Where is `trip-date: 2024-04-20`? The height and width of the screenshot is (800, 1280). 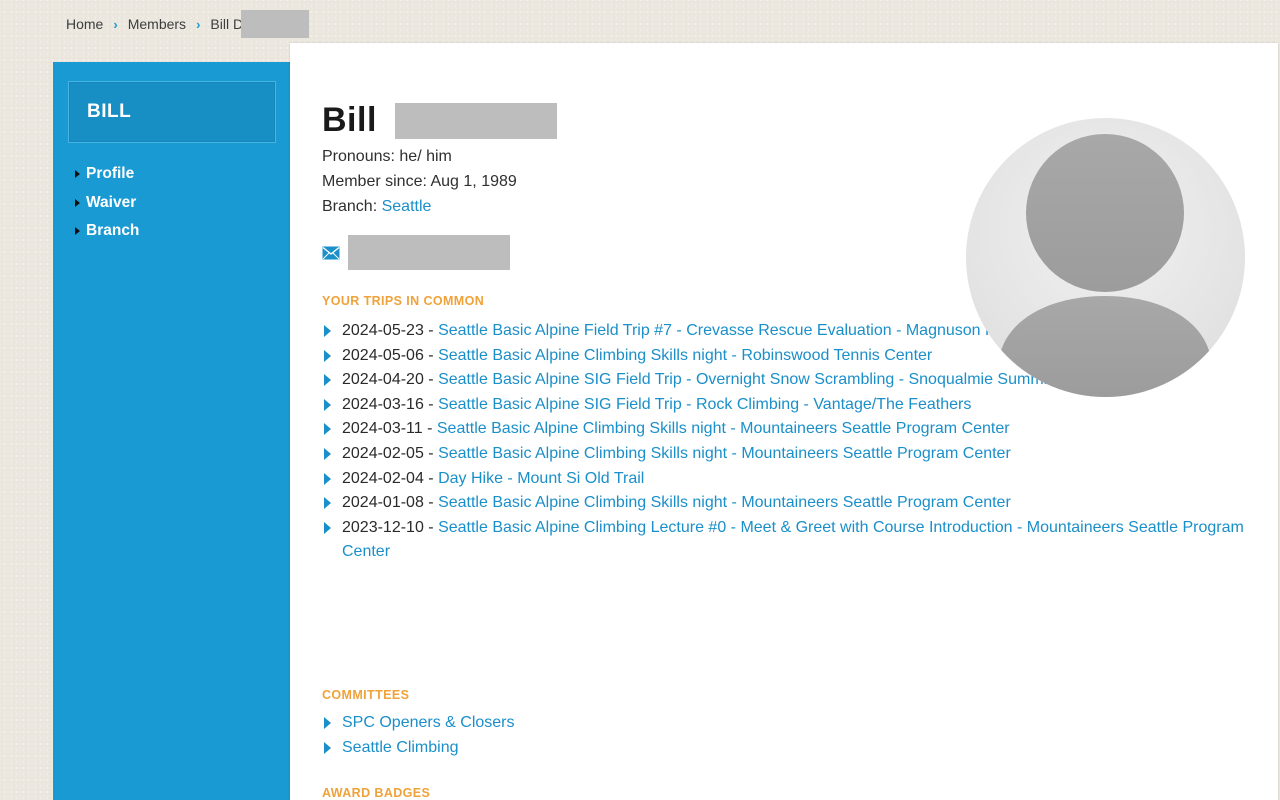
trip-date: 2024-04-20 is located at coordinates (383, 380).